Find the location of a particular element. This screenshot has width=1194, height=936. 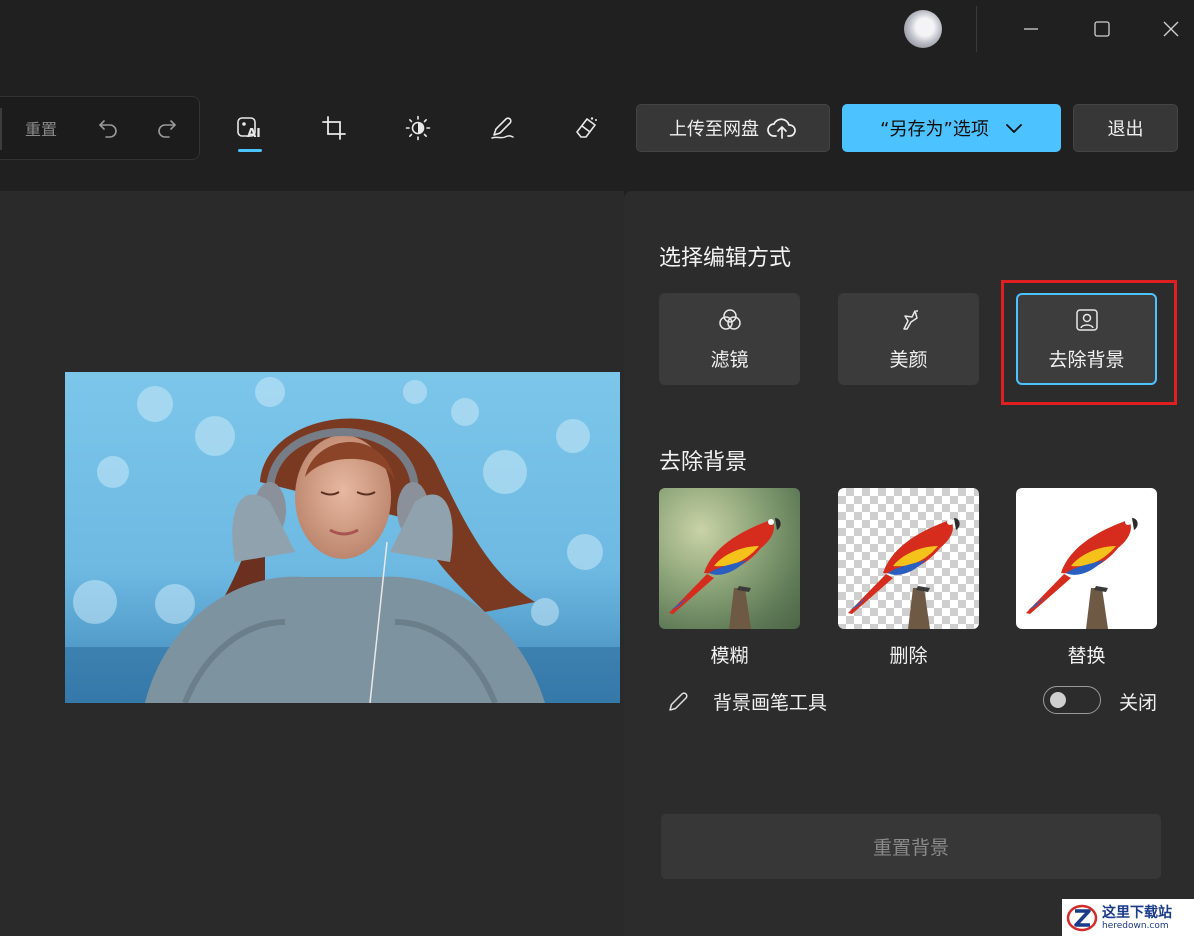

mode-filter-card: 滤镜 is located at coordinates (729, 339).